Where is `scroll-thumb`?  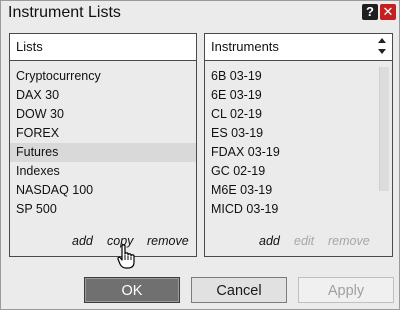 scroll-thumb is located at coordinates (384, 129).